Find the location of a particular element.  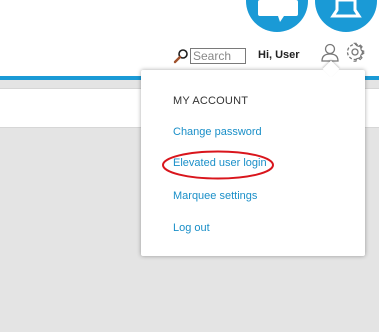

chat-button is located at coordinates (277, 16).